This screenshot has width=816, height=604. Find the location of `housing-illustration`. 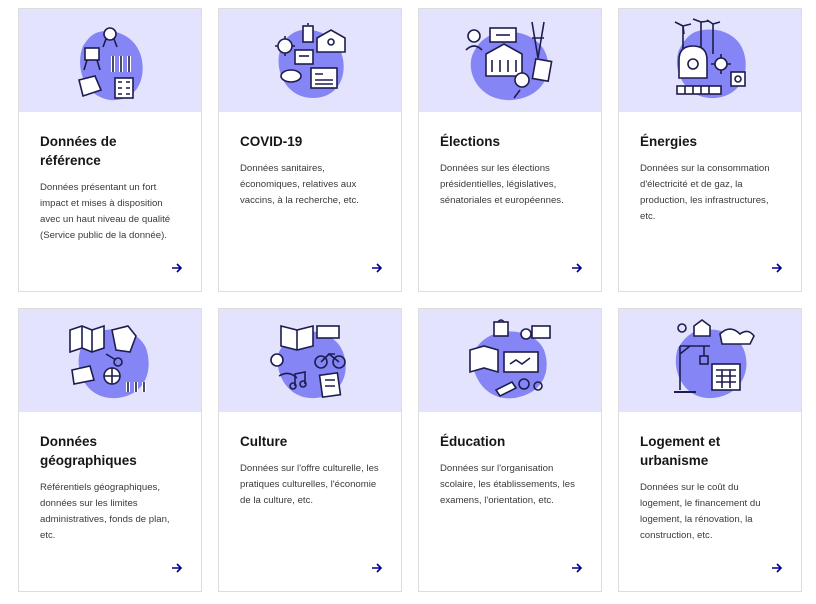

housing-illustration is located at coordinates (710, 360).